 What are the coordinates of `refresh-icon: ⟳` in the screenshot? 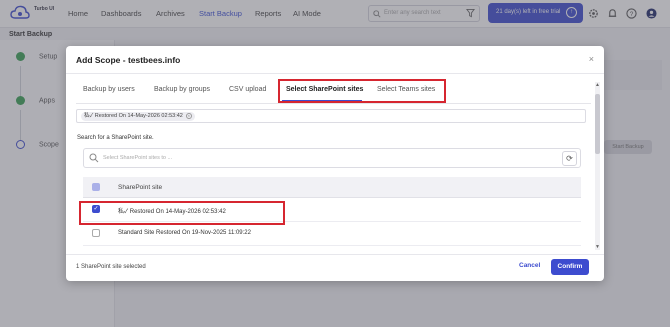 It's located at (569, 158).